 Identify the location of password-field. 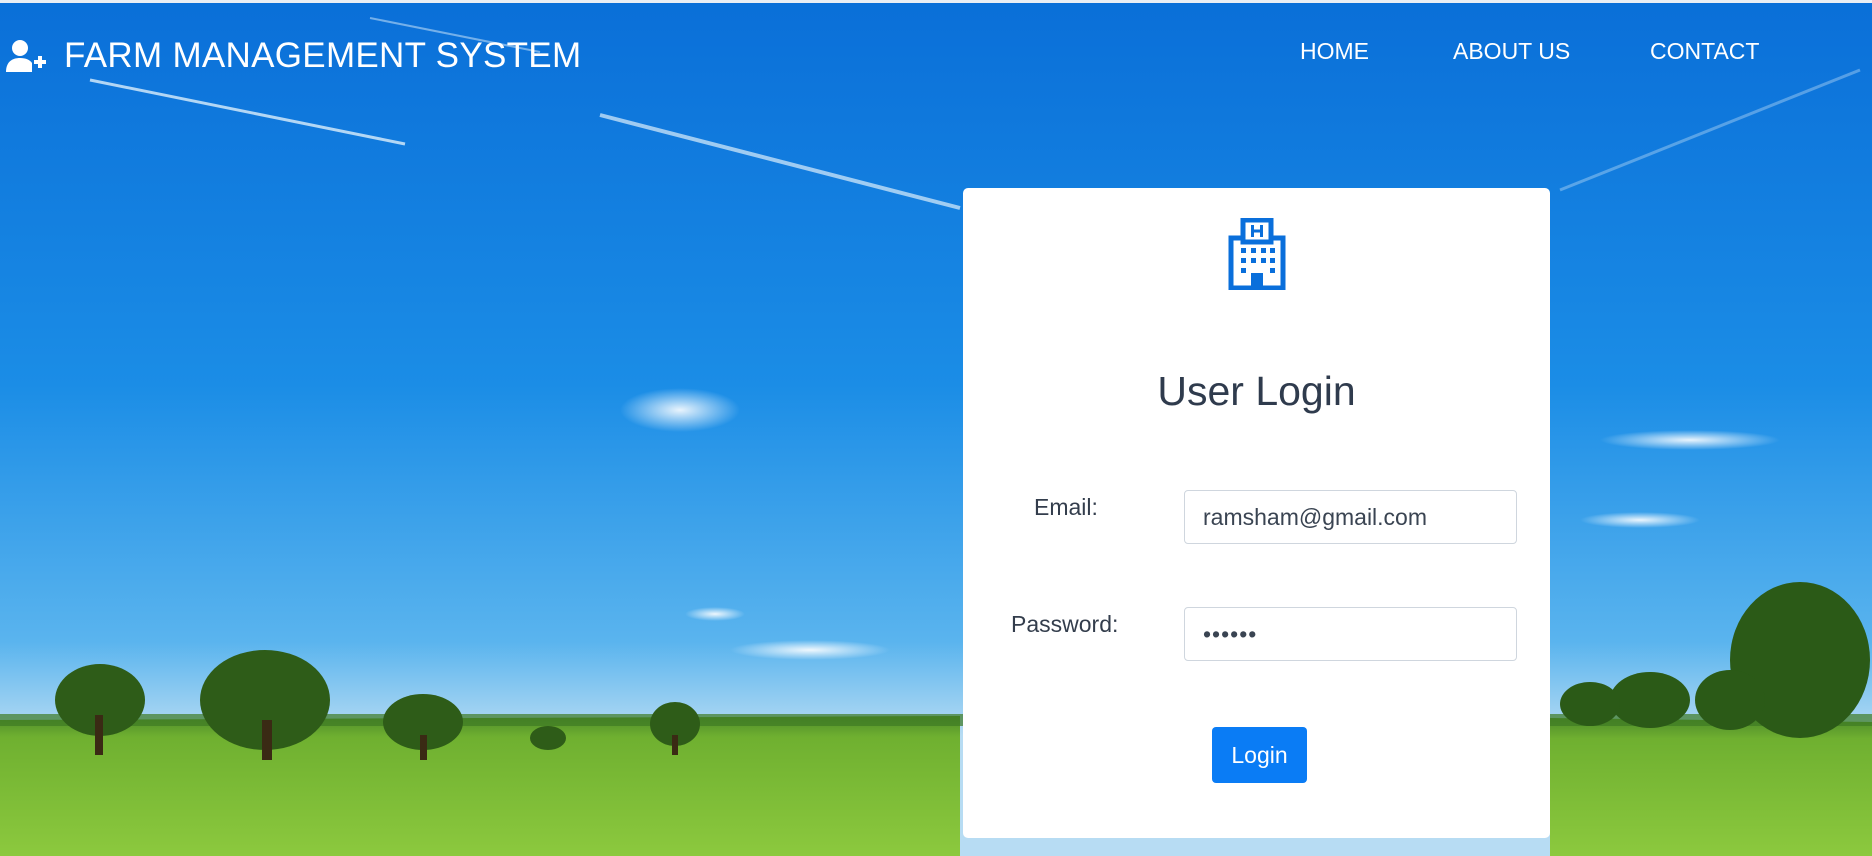
(1350, 634).